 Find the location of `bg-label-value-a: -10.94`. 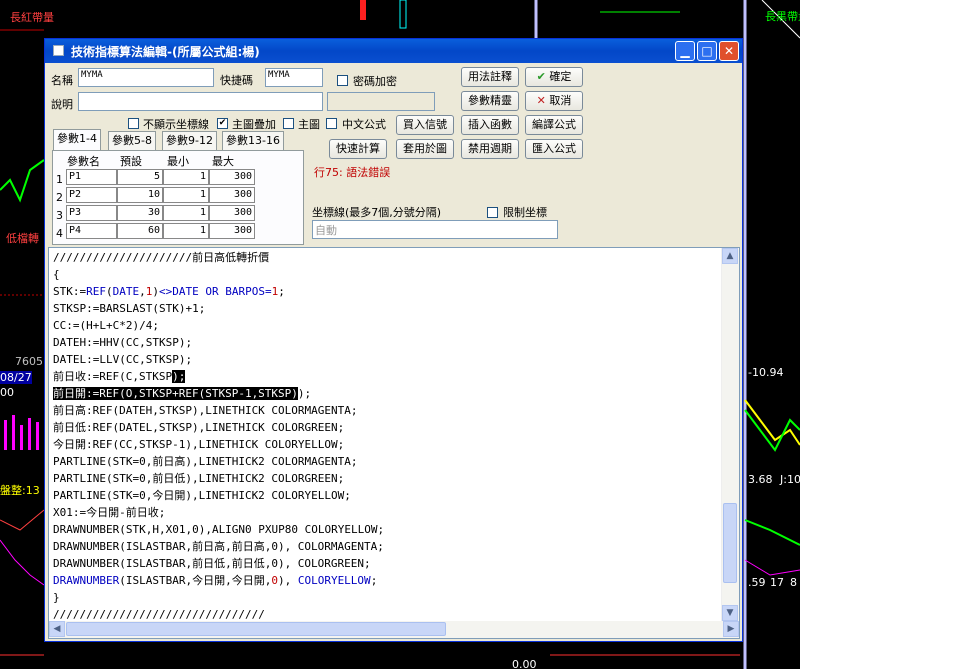

bg-label-value-a: -10.94 is located at coordinates (766, 372).